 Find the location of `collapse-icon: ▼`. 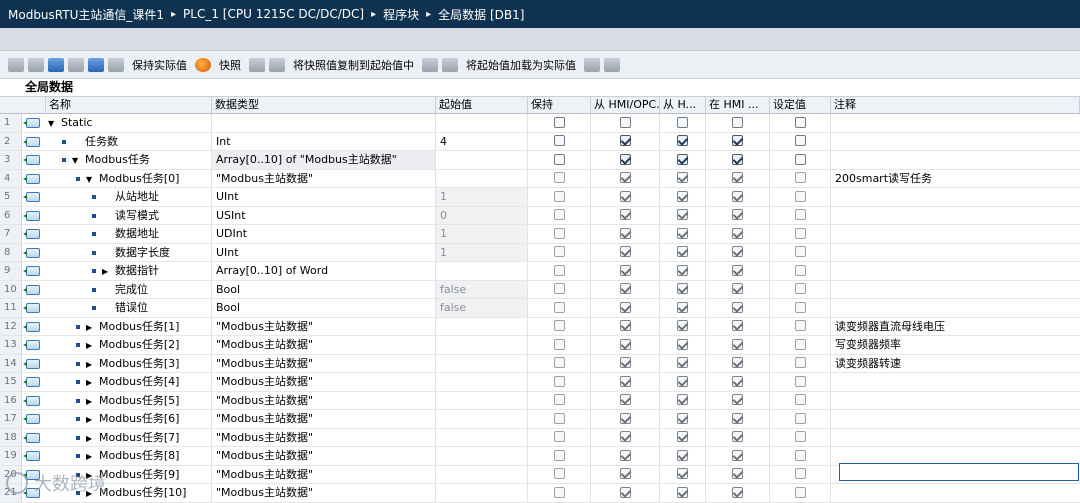

collapse-icon: ▼ is located at coordinates (76, 160).